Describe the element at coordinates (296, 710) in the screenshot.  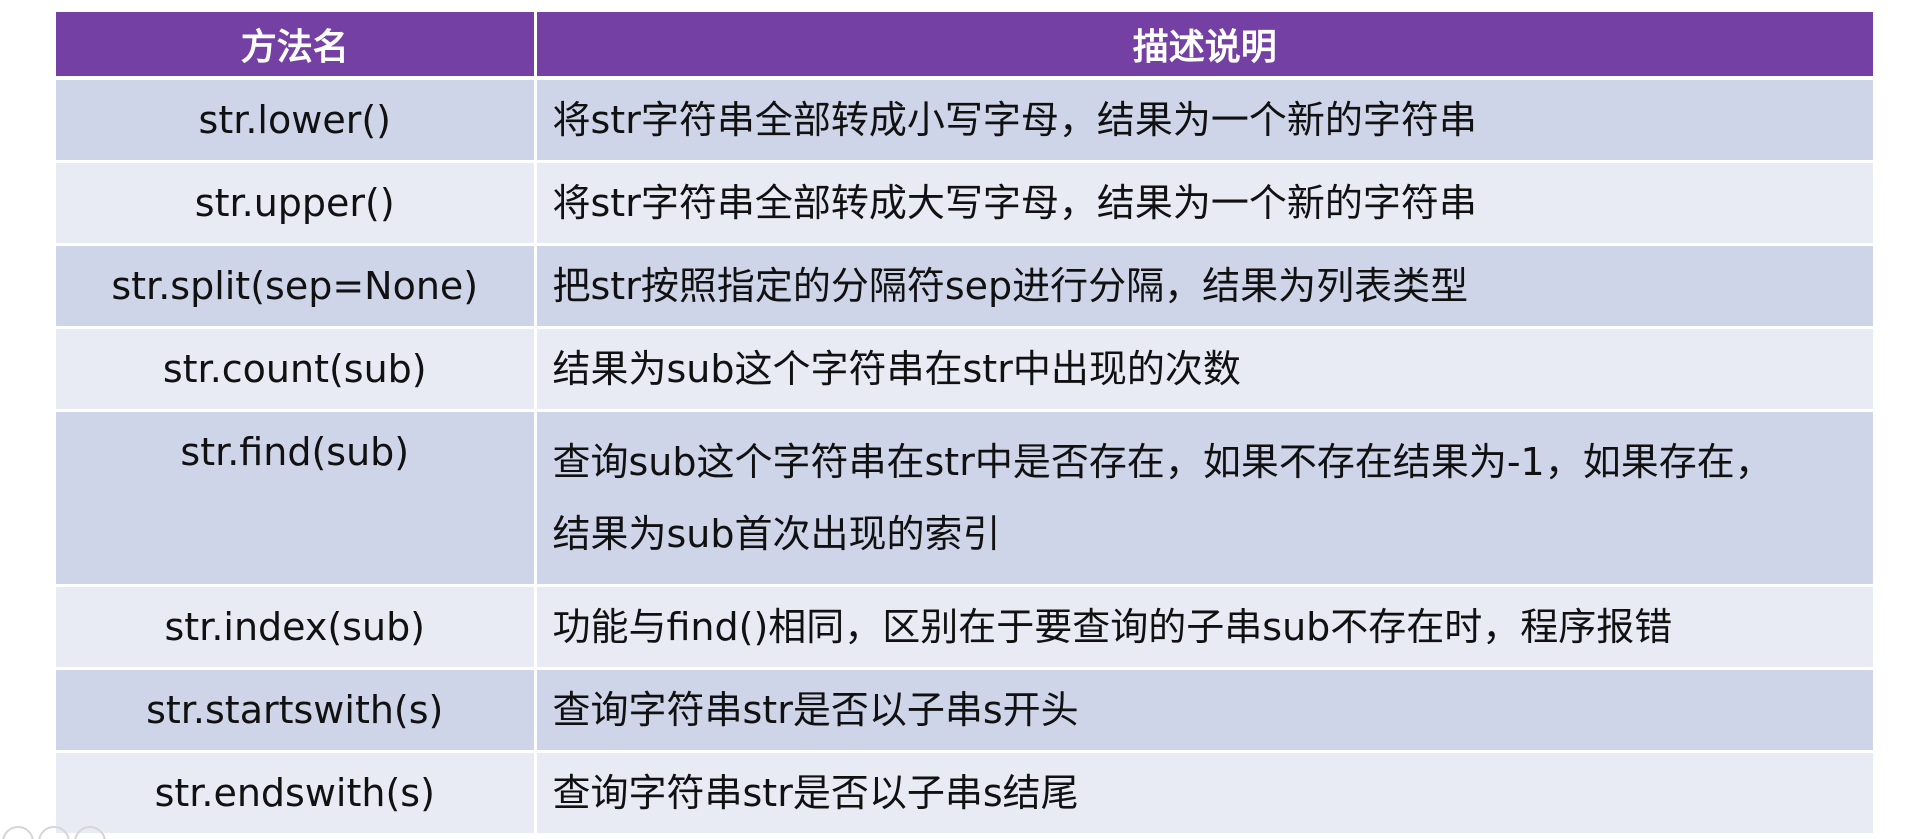
I see `method-name-cell: str.startswith(s)` at that location.